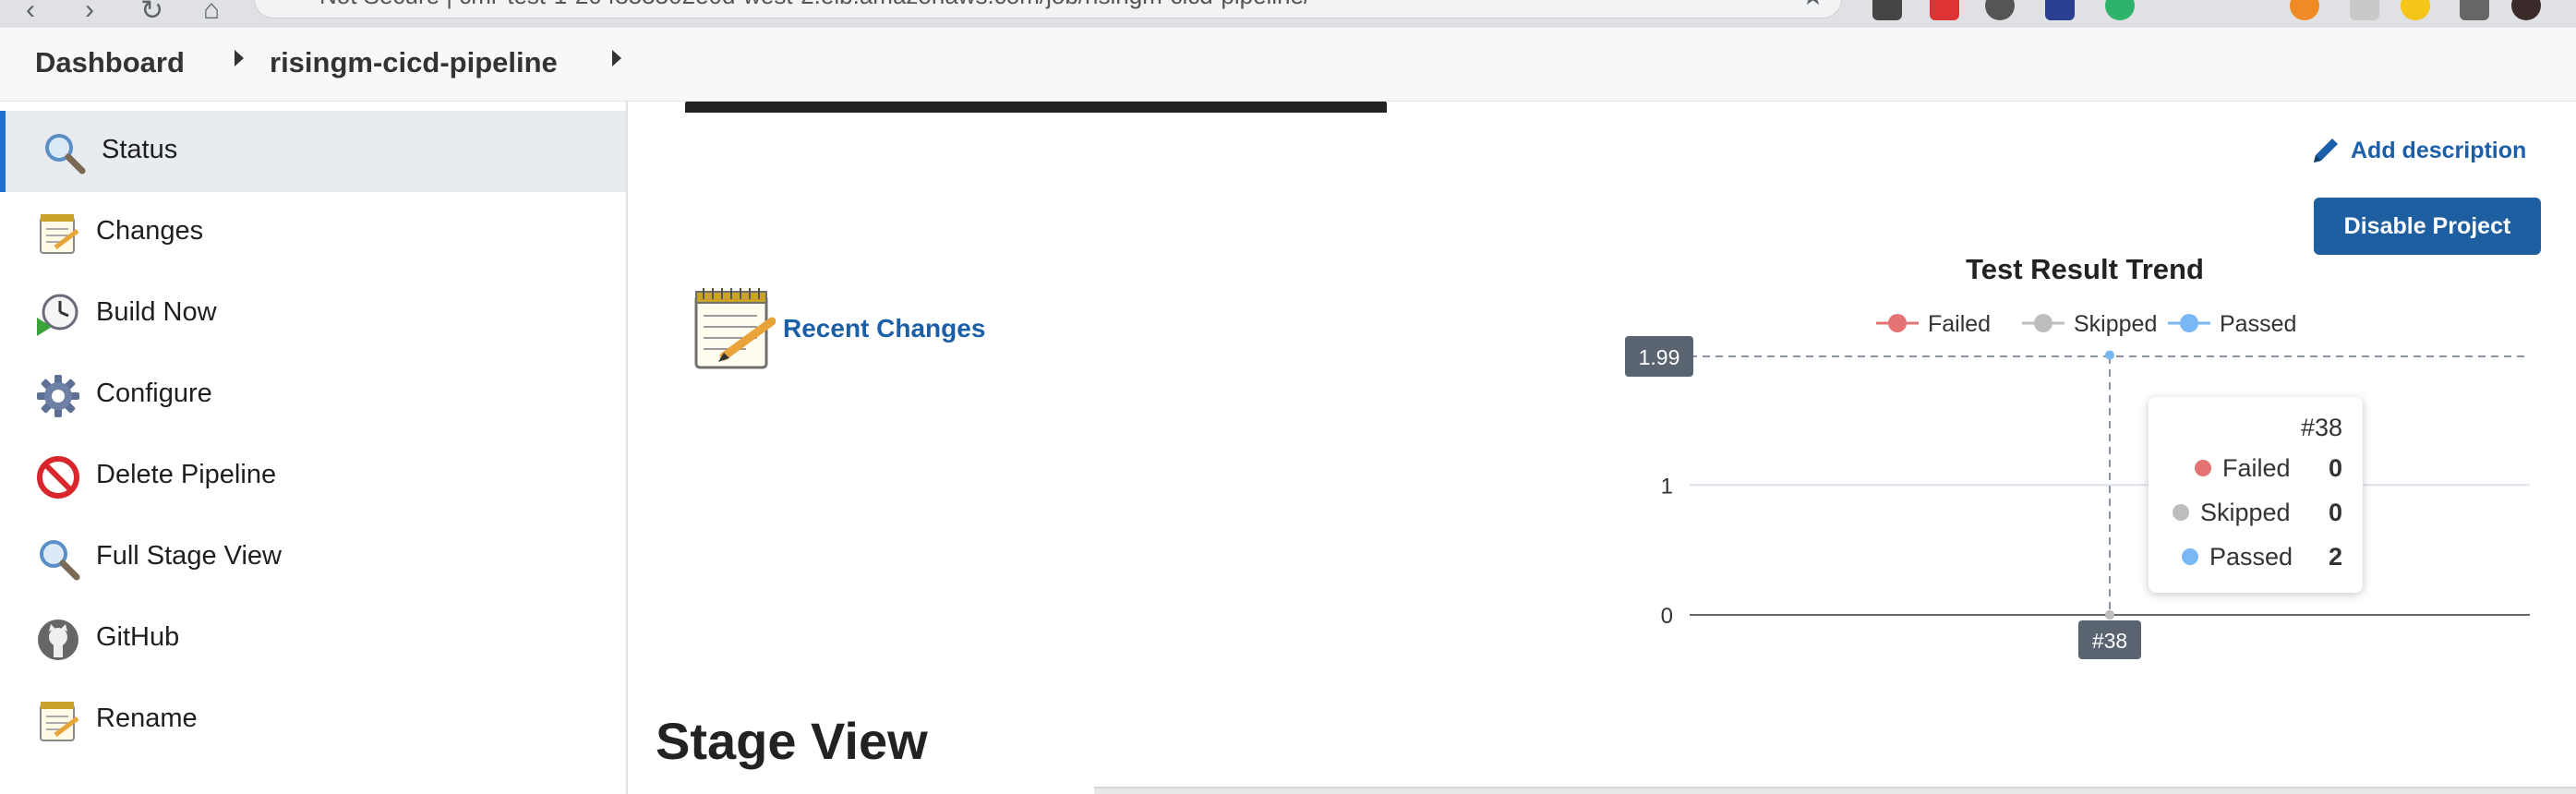  I want to click on legend-marker-passed, so click(2189, 323).